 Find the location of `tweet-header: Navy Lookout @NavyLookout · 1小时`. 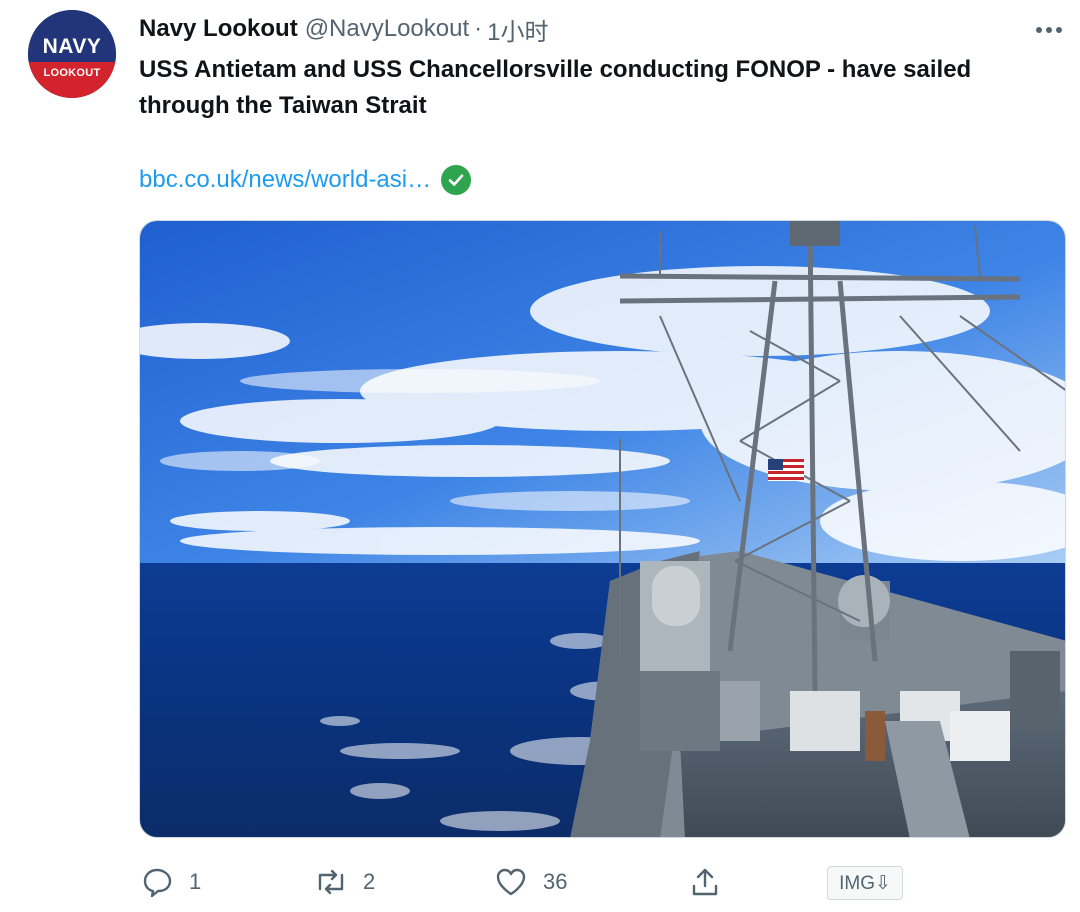

tweet-header: Navy Lookout @NavyLookout · 1小时 is located at coordinates (344, 29).